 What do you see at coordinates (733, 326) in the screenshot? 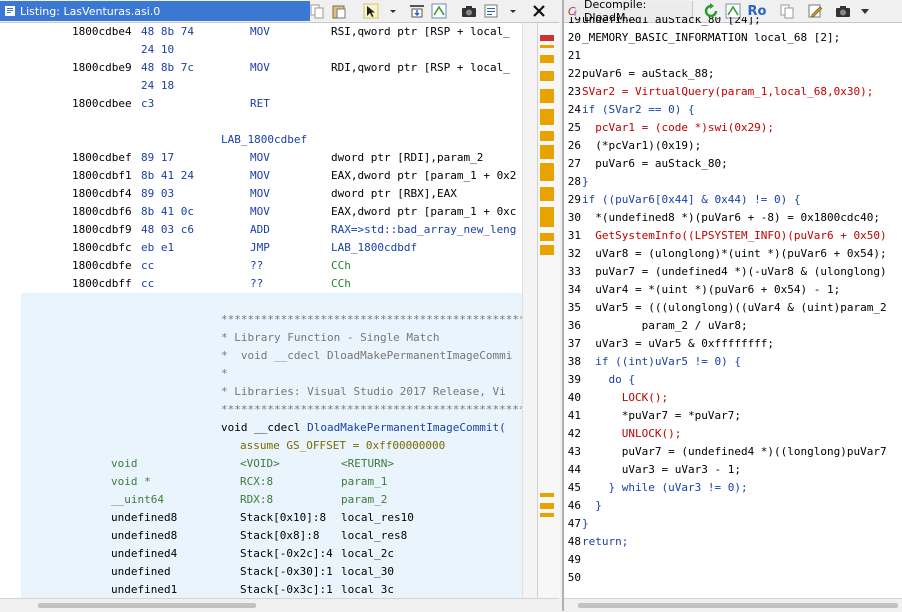
I see `decompile-line: 36 param_2 / uVar8;` at bounding box center [733, 326].